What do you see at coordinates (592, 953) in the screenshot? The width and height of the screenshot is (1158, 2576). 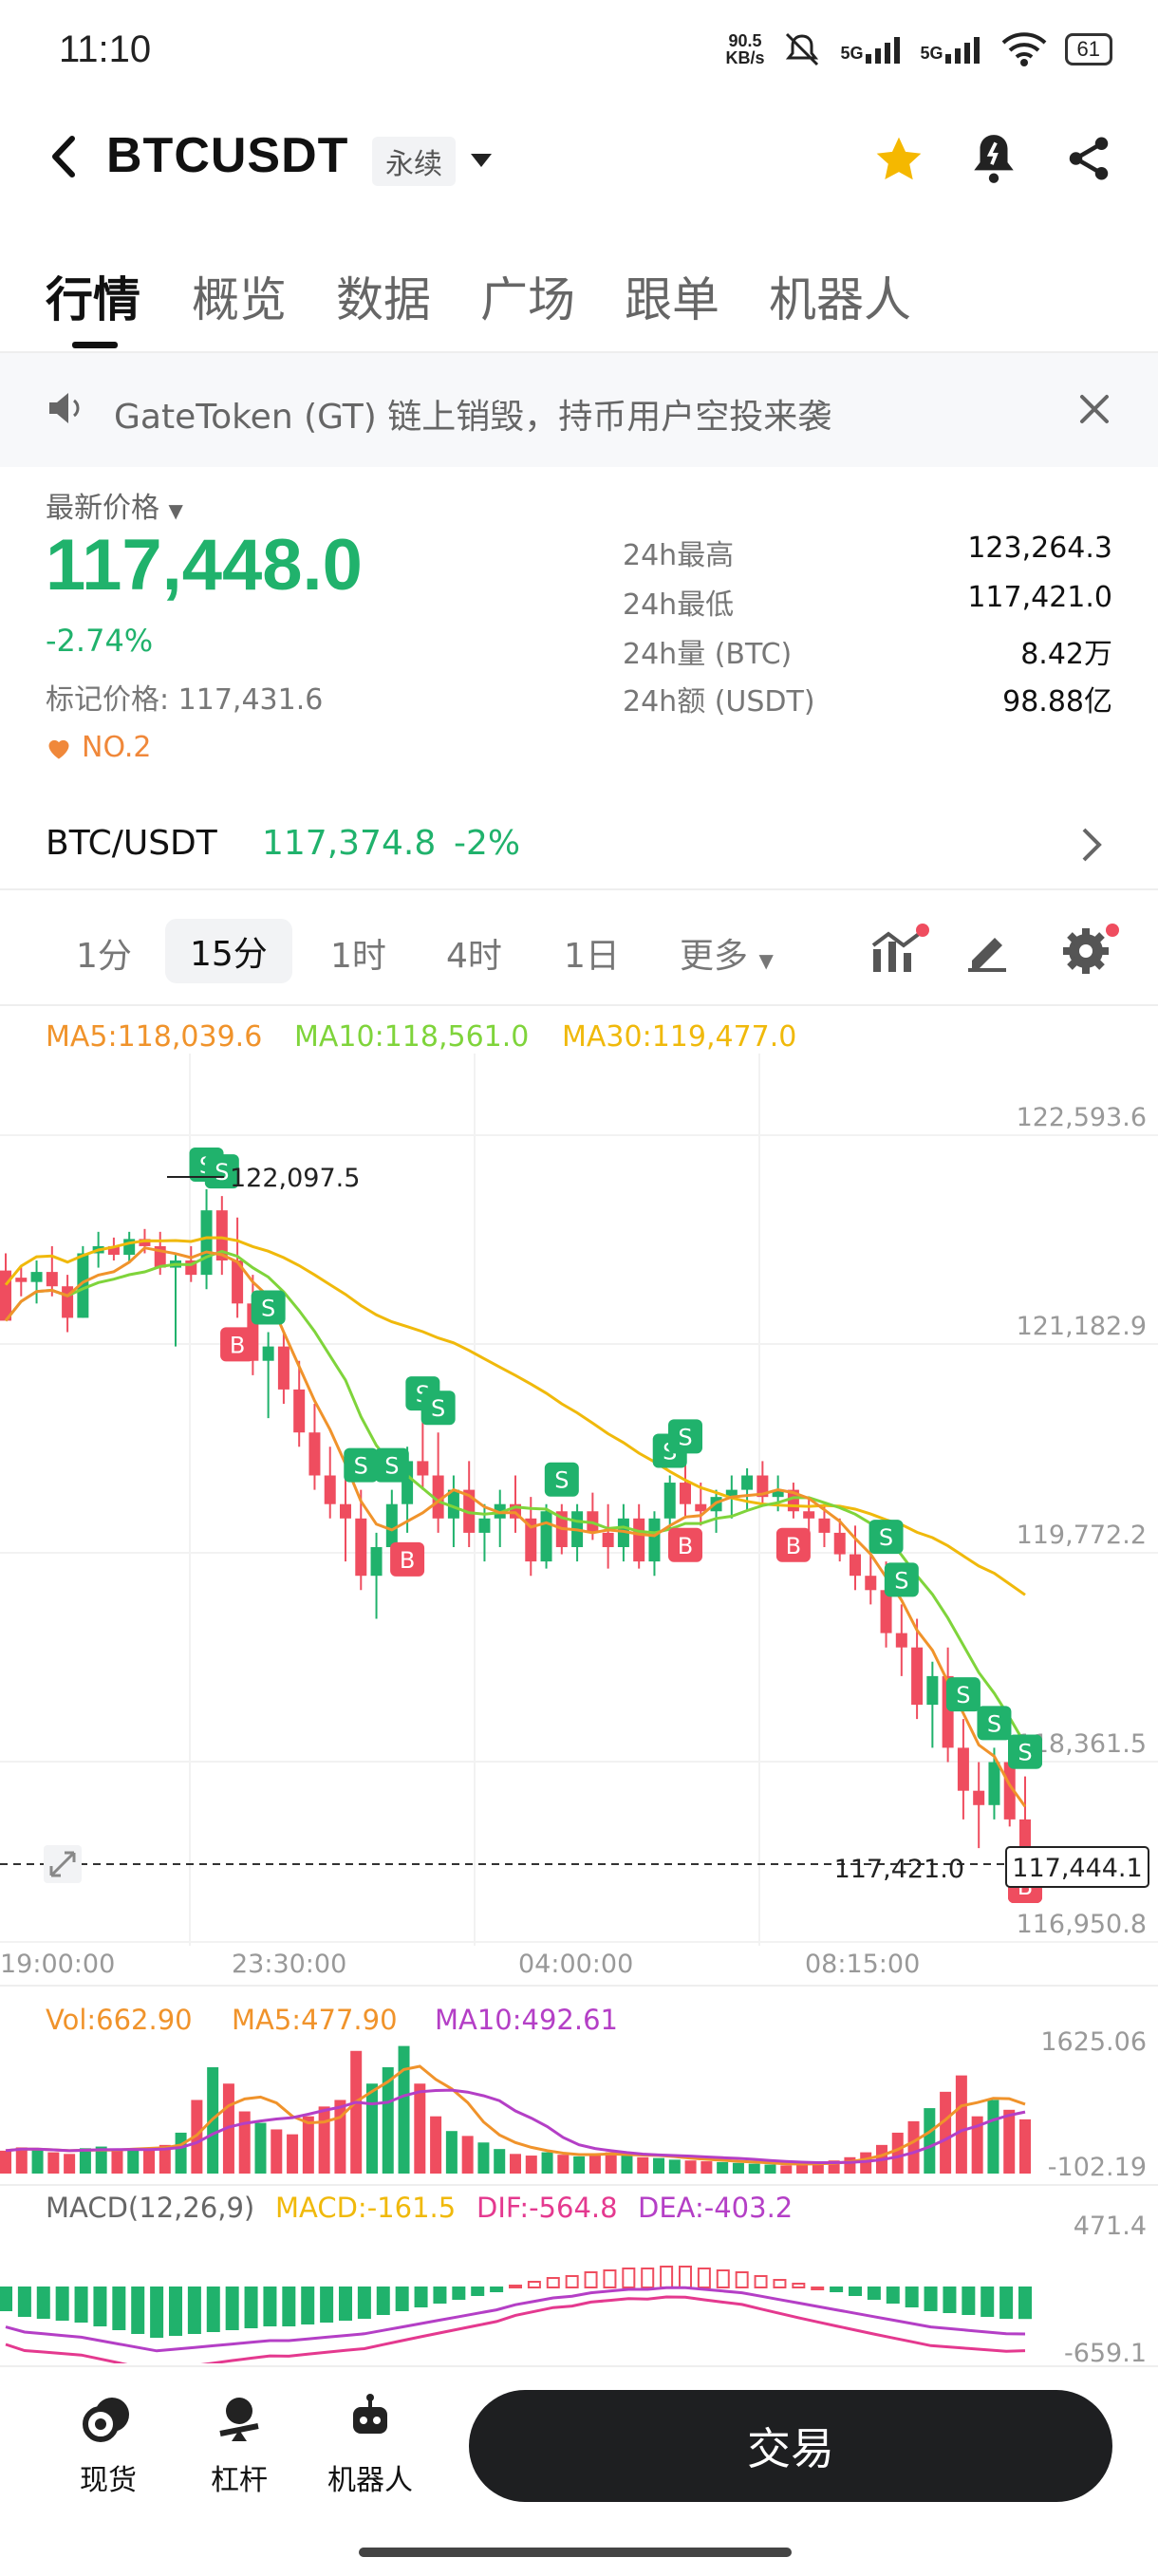 I see `timeframe-1d: 1日` at bounding box center [592, 953].